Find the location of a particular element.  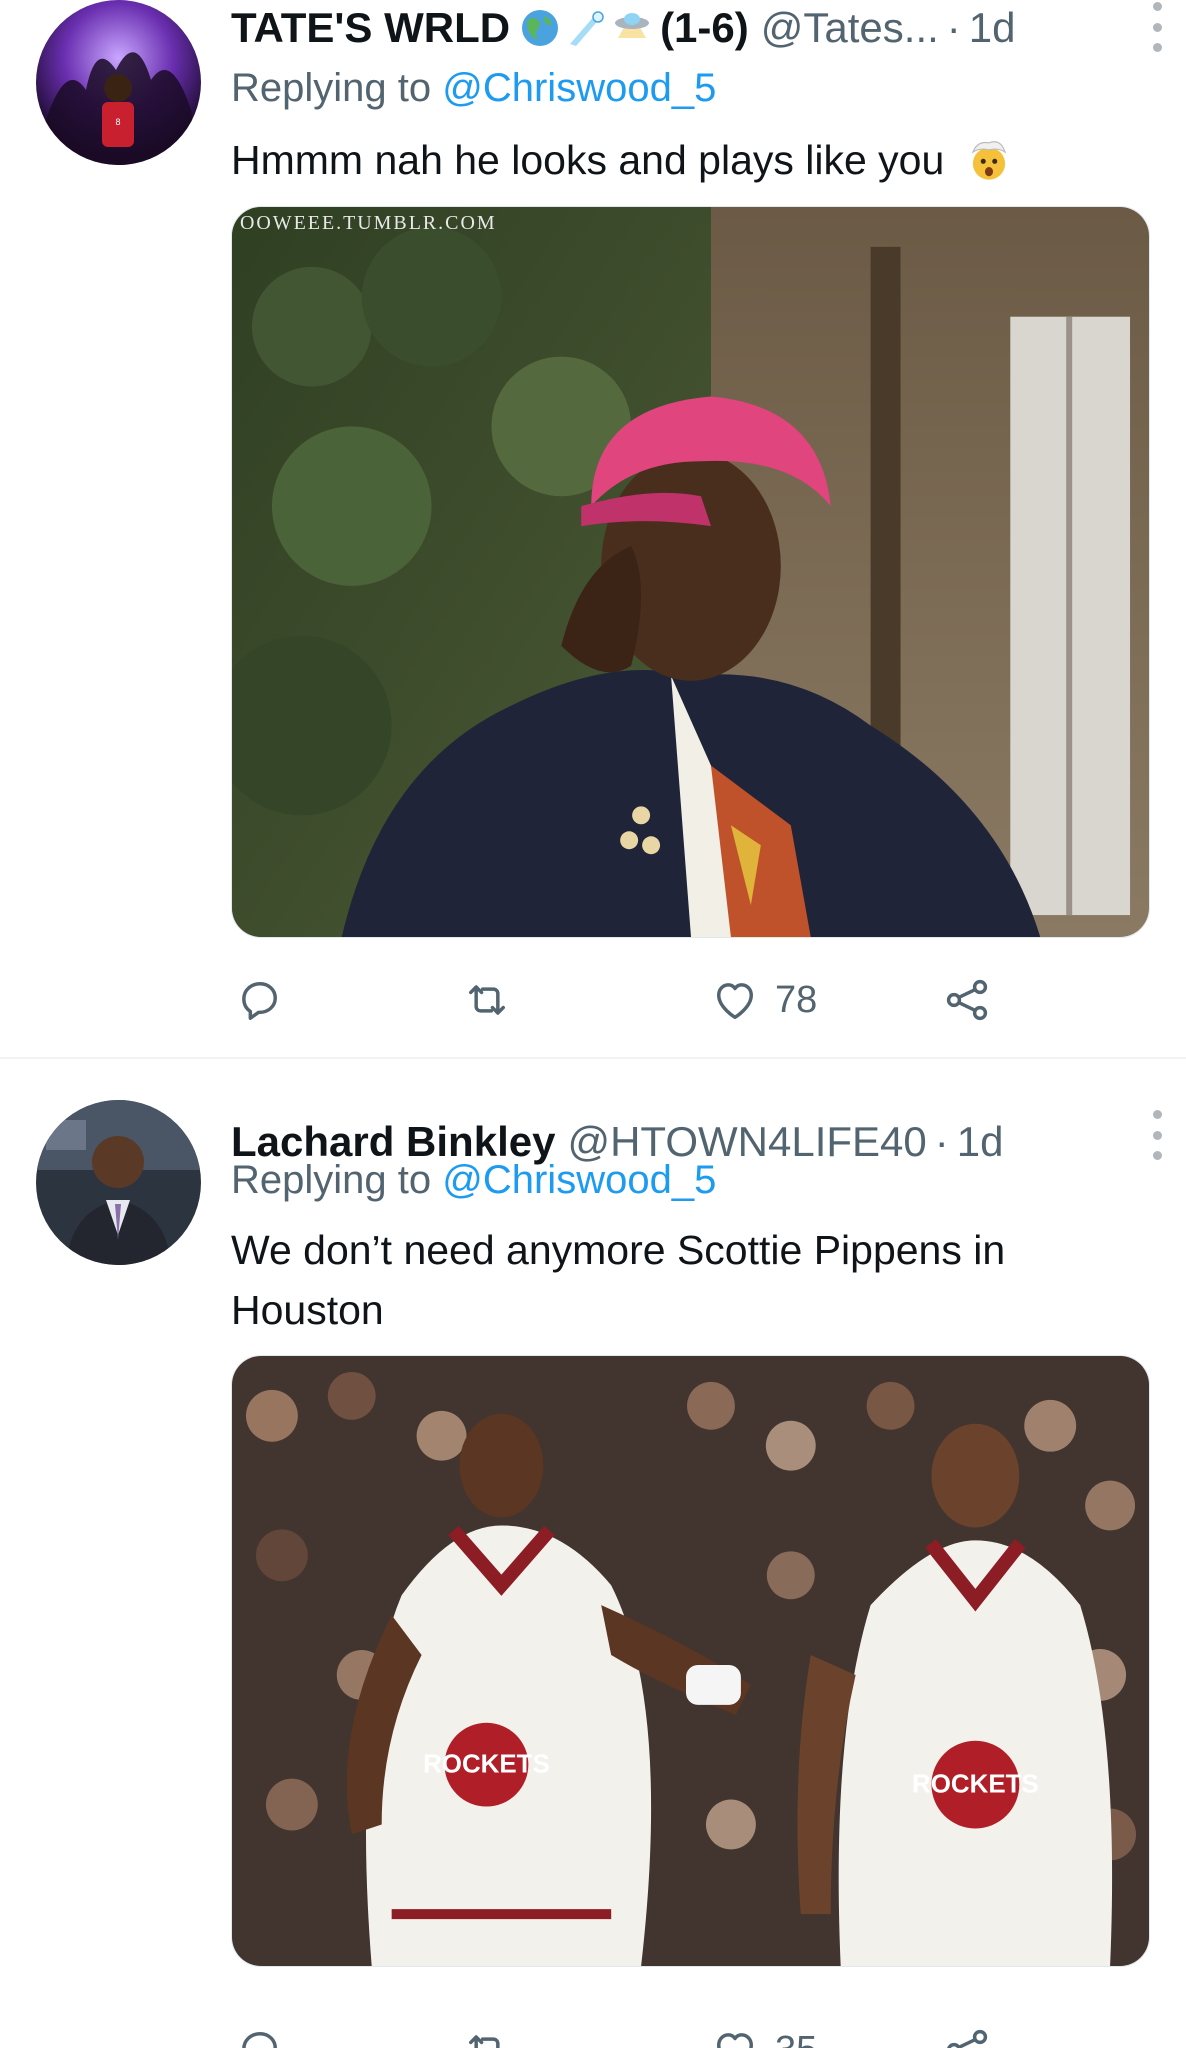

like-count: 35 is located at coordinates (796, 2038).